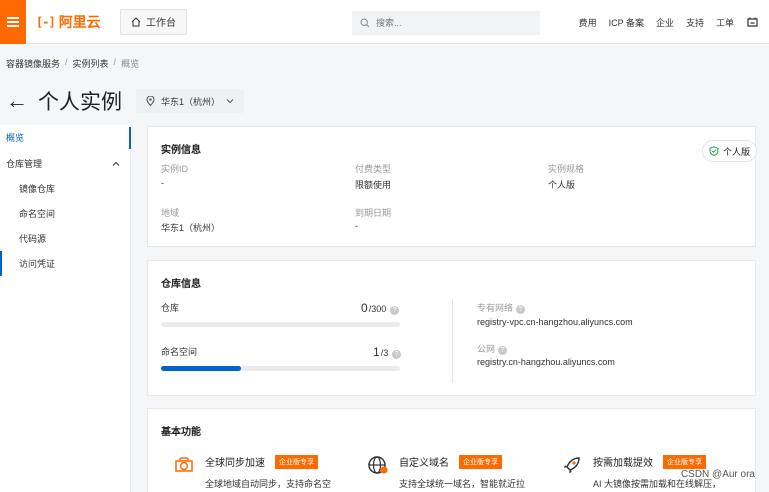  Describe the element at coordinates (376, 352) in the screenshot. I see `namespace-used: 1` at that location.